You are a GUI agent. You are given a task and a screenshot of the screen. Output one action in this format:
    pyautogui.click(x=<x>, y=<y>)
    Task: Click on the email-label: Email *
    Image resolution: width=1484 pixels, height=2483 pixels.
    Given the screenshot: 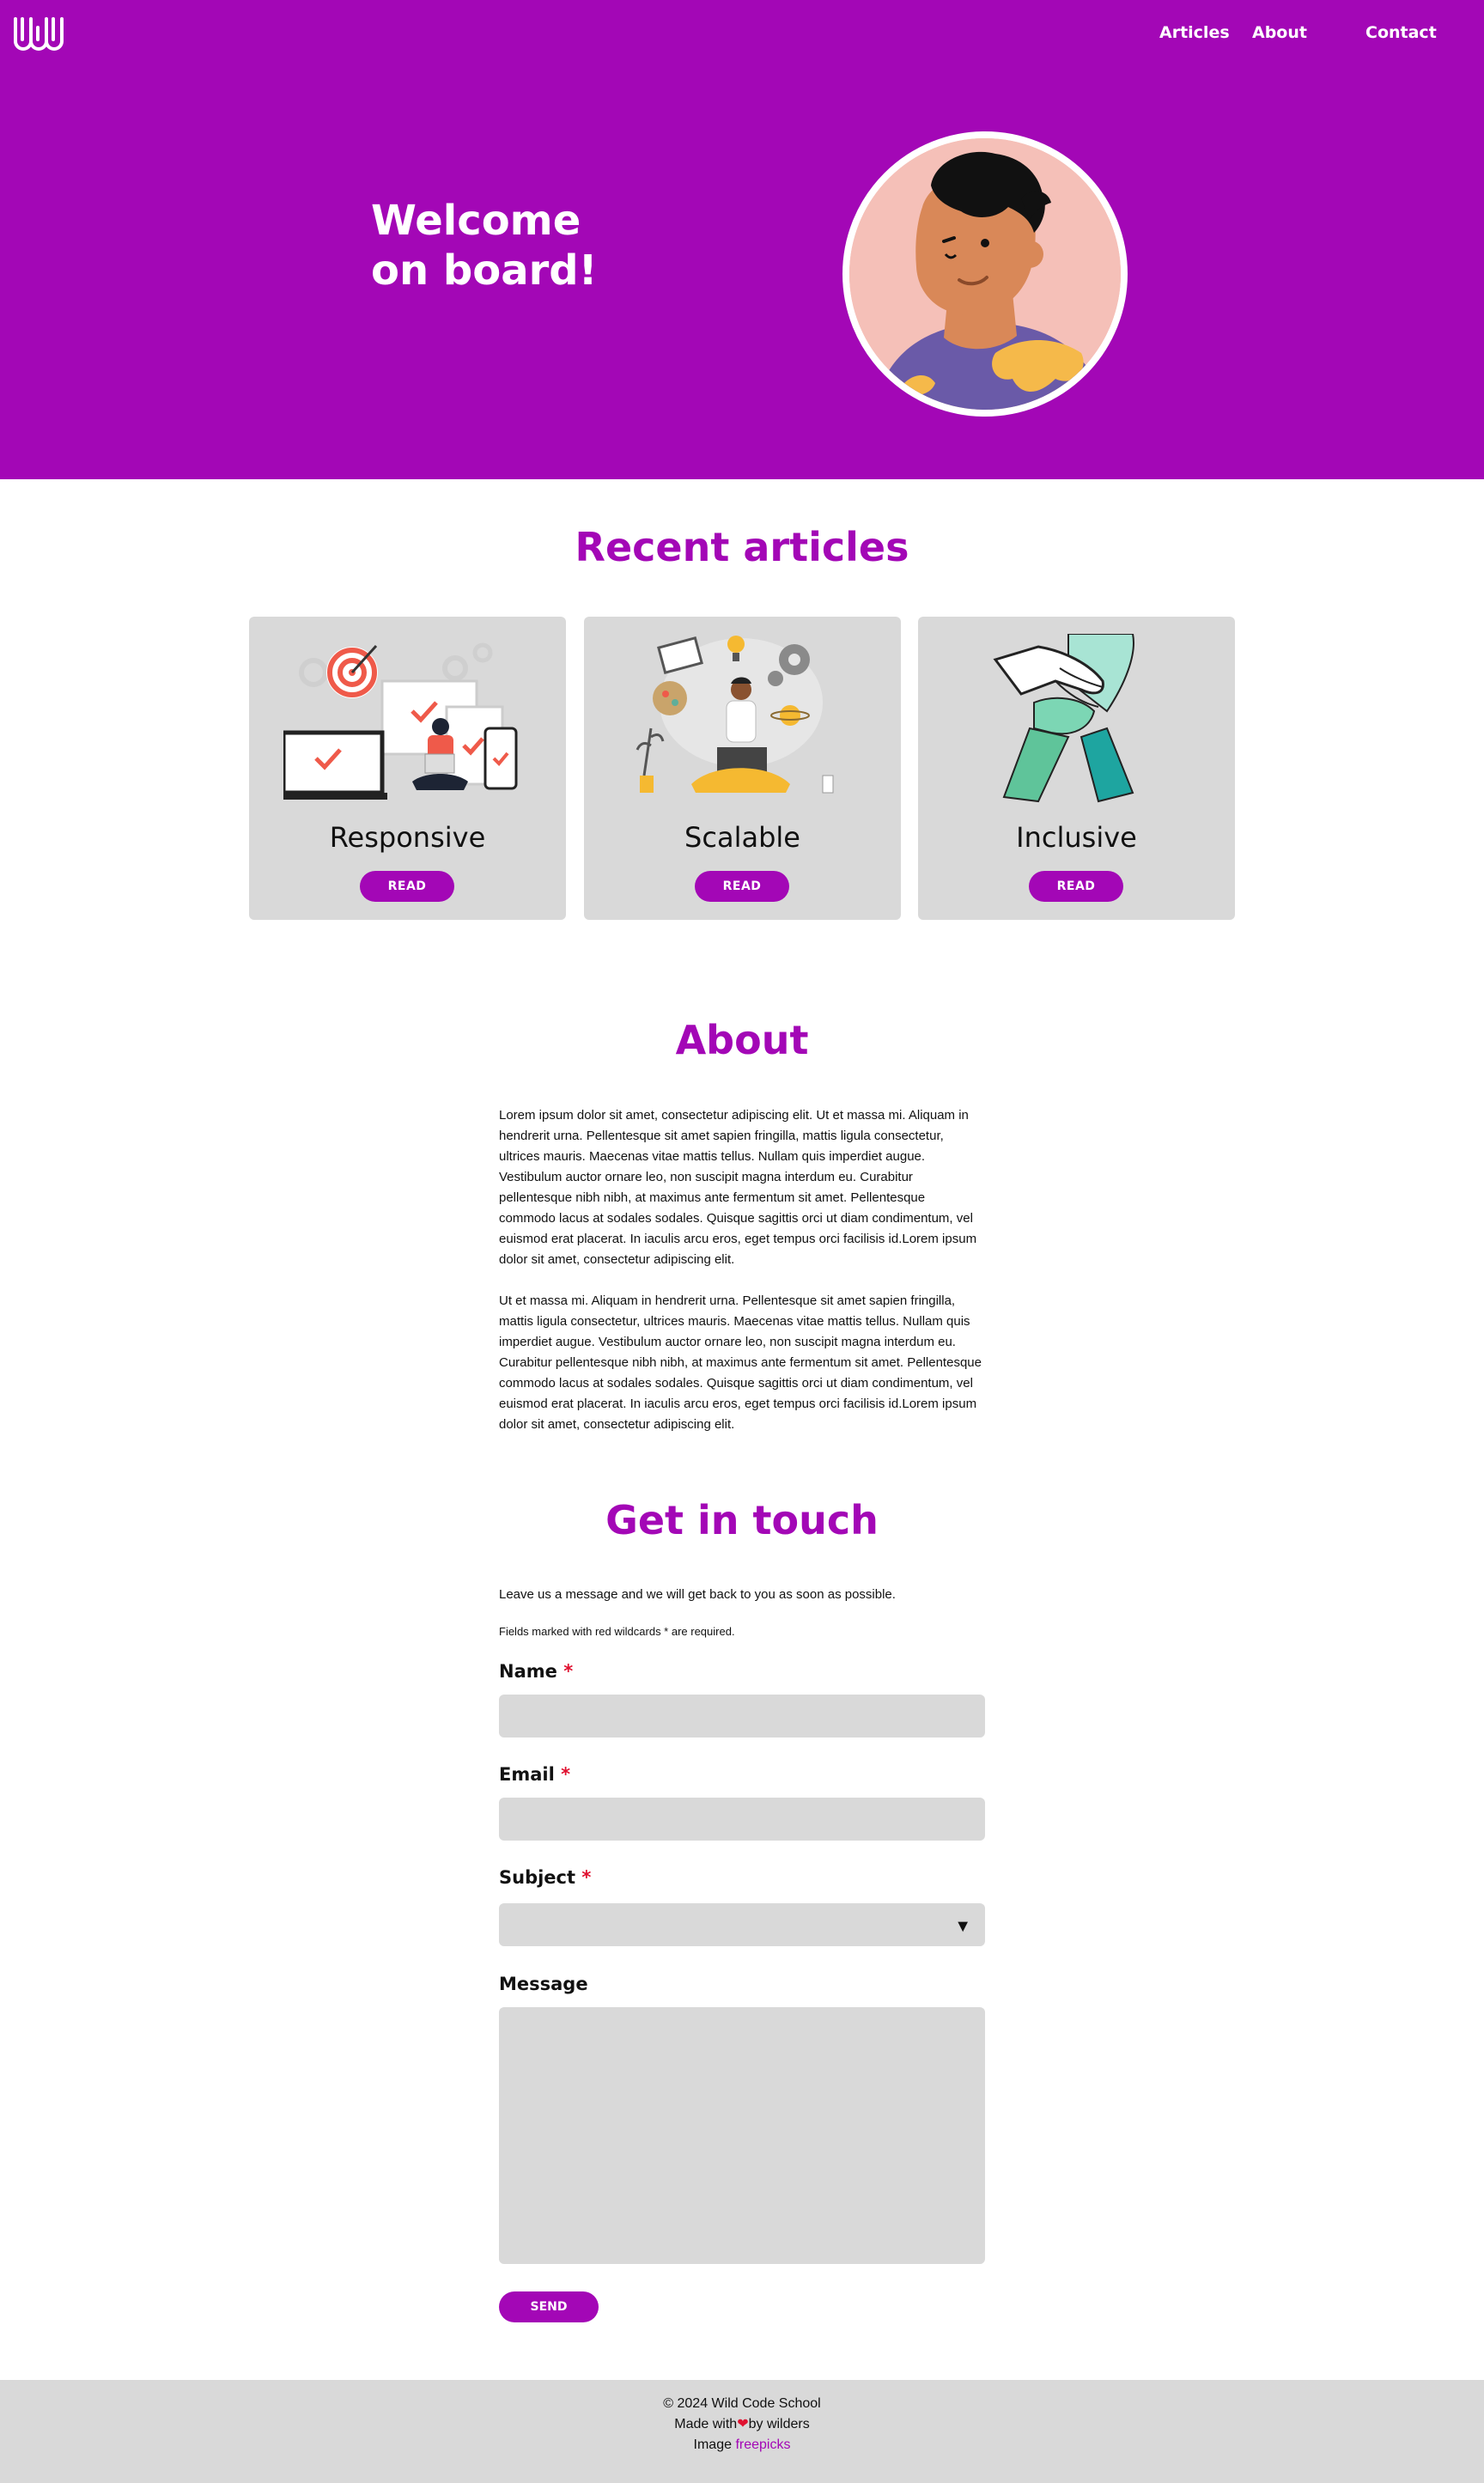 What is the action you would take?
    pyautogui.click(x=534, y=1774)
    